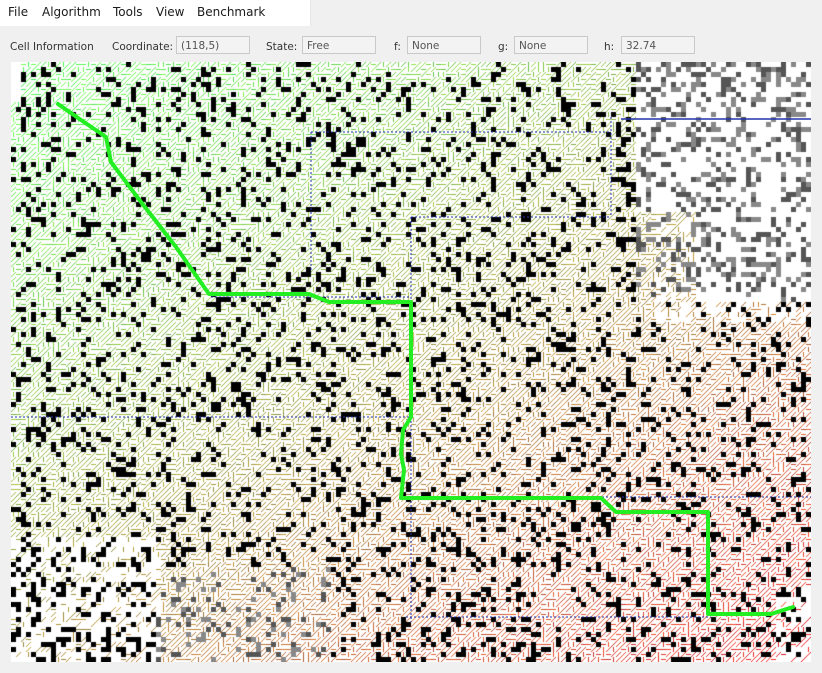 The image size is (822, 673). I want to click on menu-file: File, so click(18, 12).